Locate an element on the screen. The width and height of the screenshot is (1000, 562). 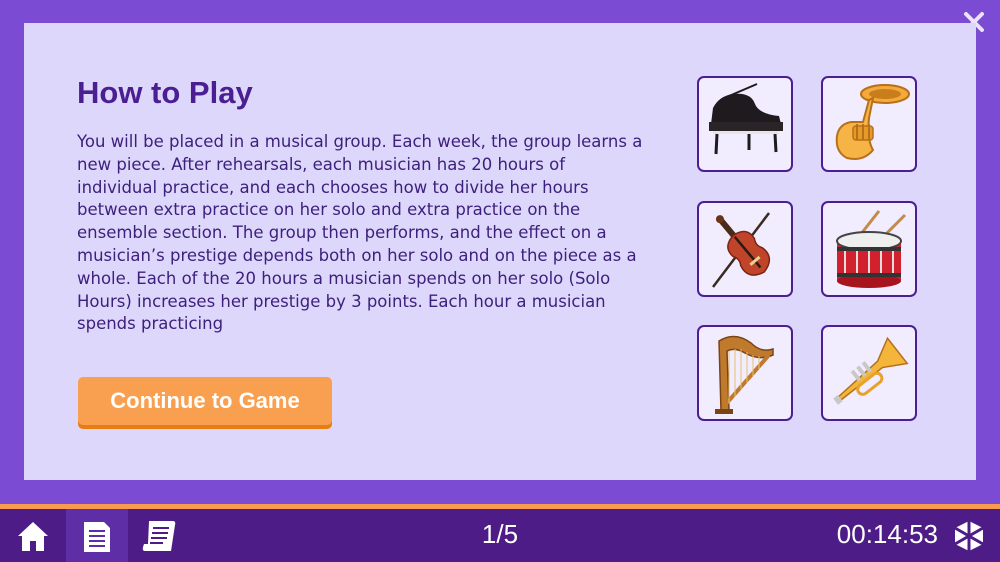
instrument-tile-tuba is located at coordinates (869, 124).